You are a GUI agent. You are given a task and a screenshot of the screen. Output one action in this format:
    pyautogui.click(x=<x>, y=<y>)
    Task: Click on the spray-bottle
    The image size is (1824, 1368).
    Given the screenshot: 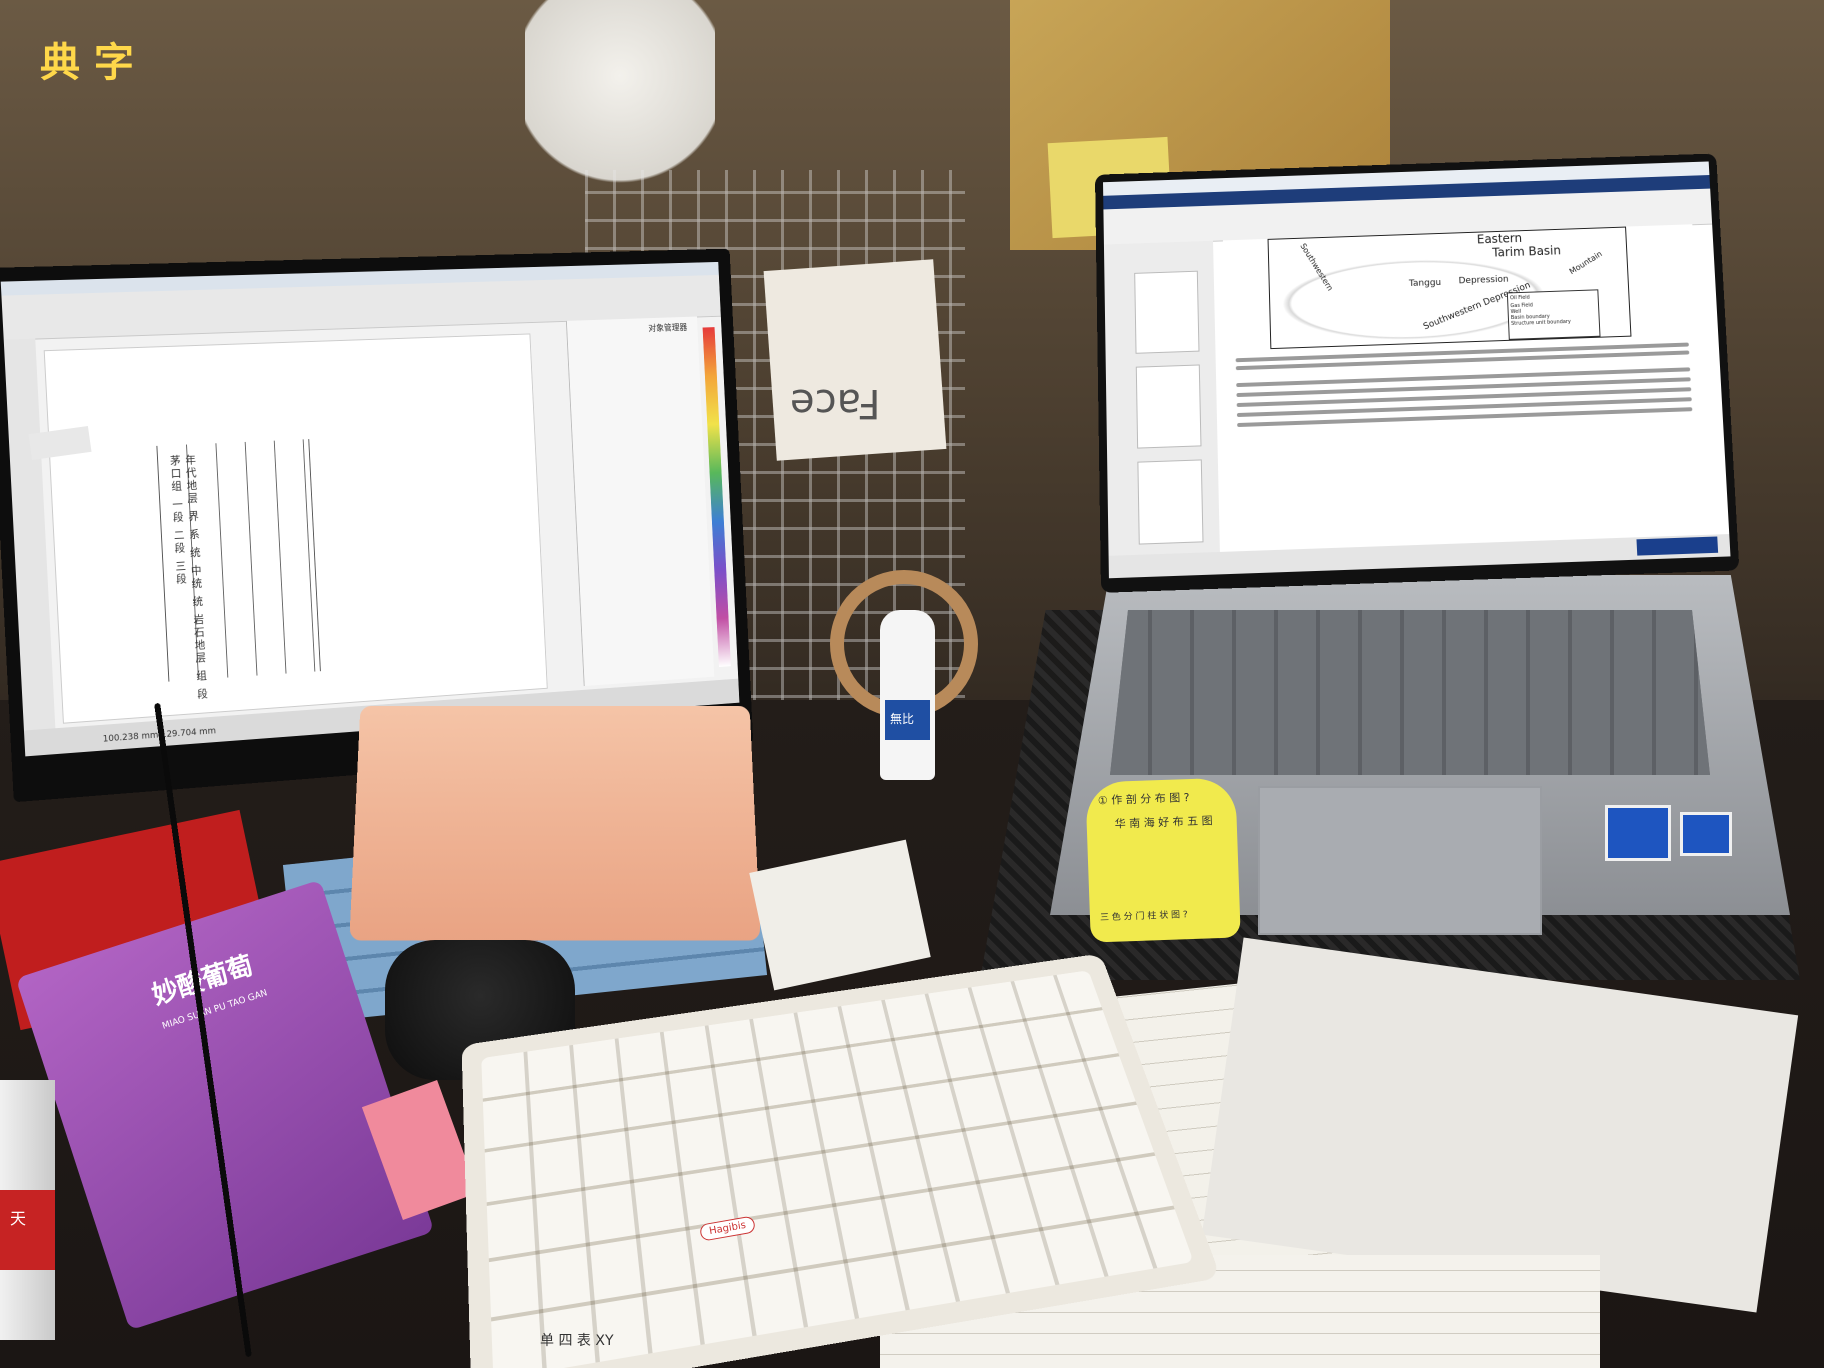 What is the action you would take?
    pyautogui.click(x=907, y=695)
    